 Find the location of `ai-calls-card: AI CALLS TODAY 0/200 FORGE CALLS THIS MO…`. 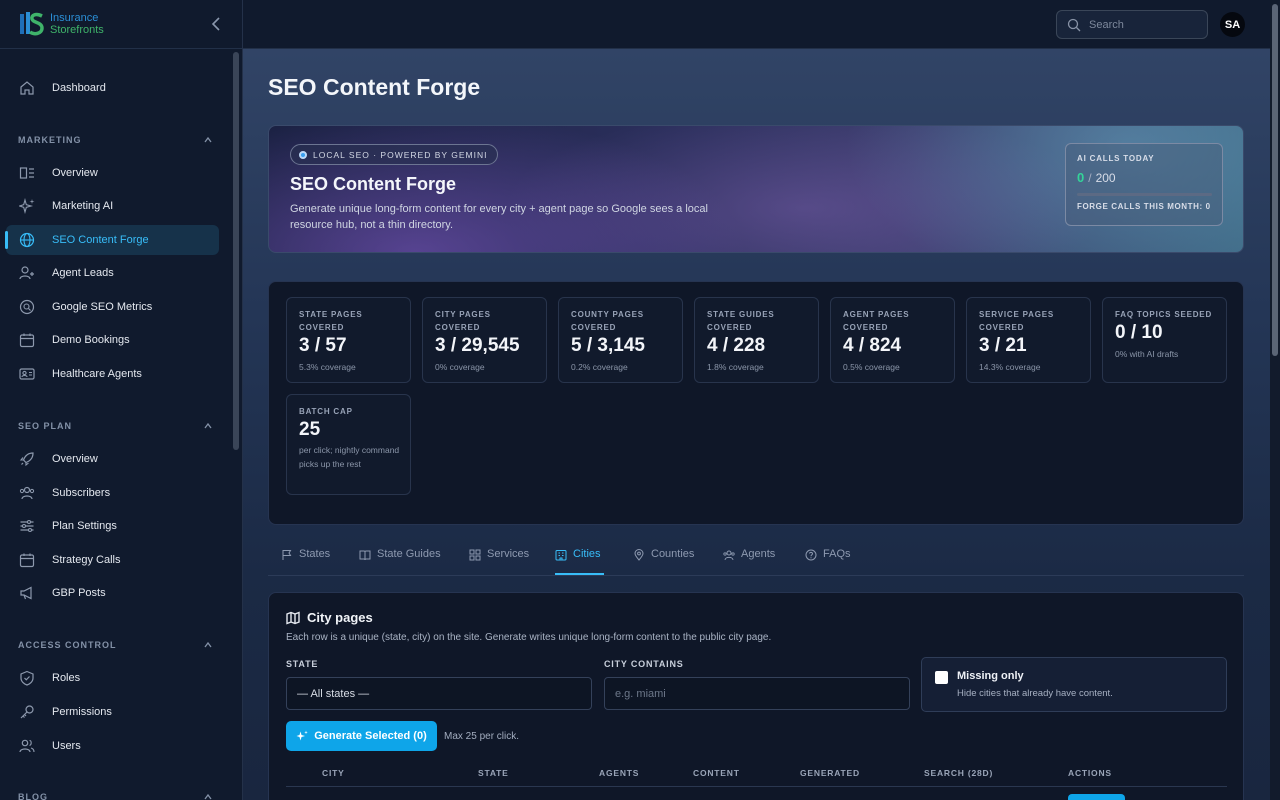

ai-calls-card: AI CALLS TODAY 0/200 FORGE CALLS THIS MO… is located at coordinates (1144, 184).